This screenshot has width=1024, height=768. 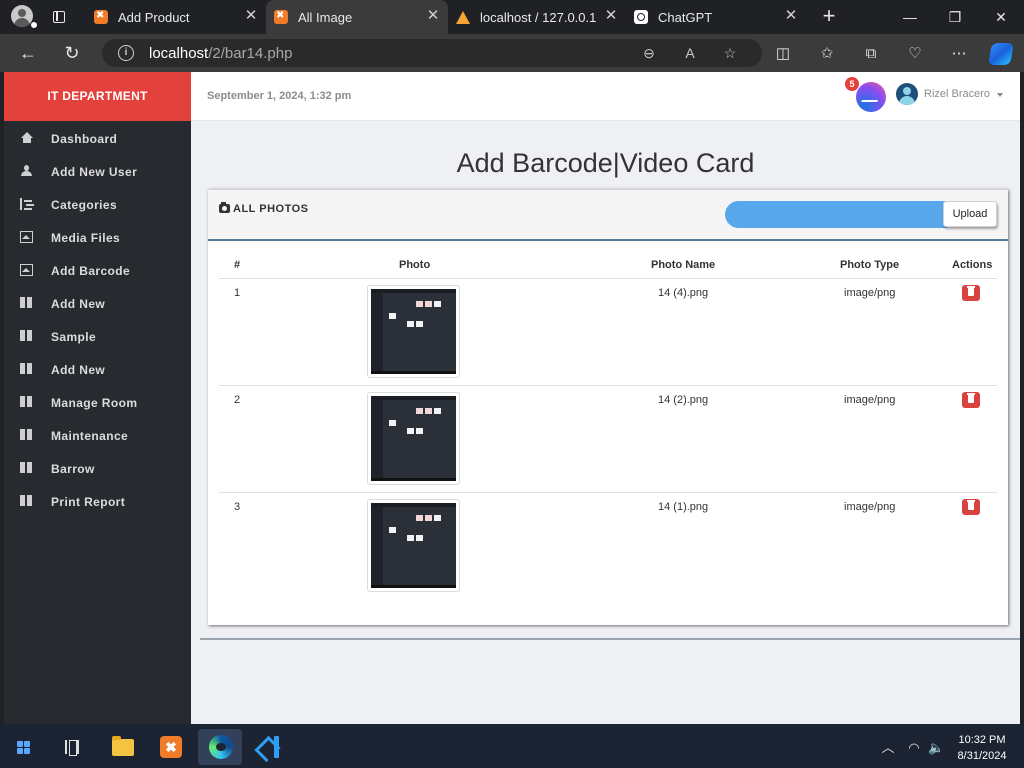 What do you see at coordinates (97, 302) in the screenshot?
I see `sidebar-item-add-new: Add New` at bounding box center [97, 302].